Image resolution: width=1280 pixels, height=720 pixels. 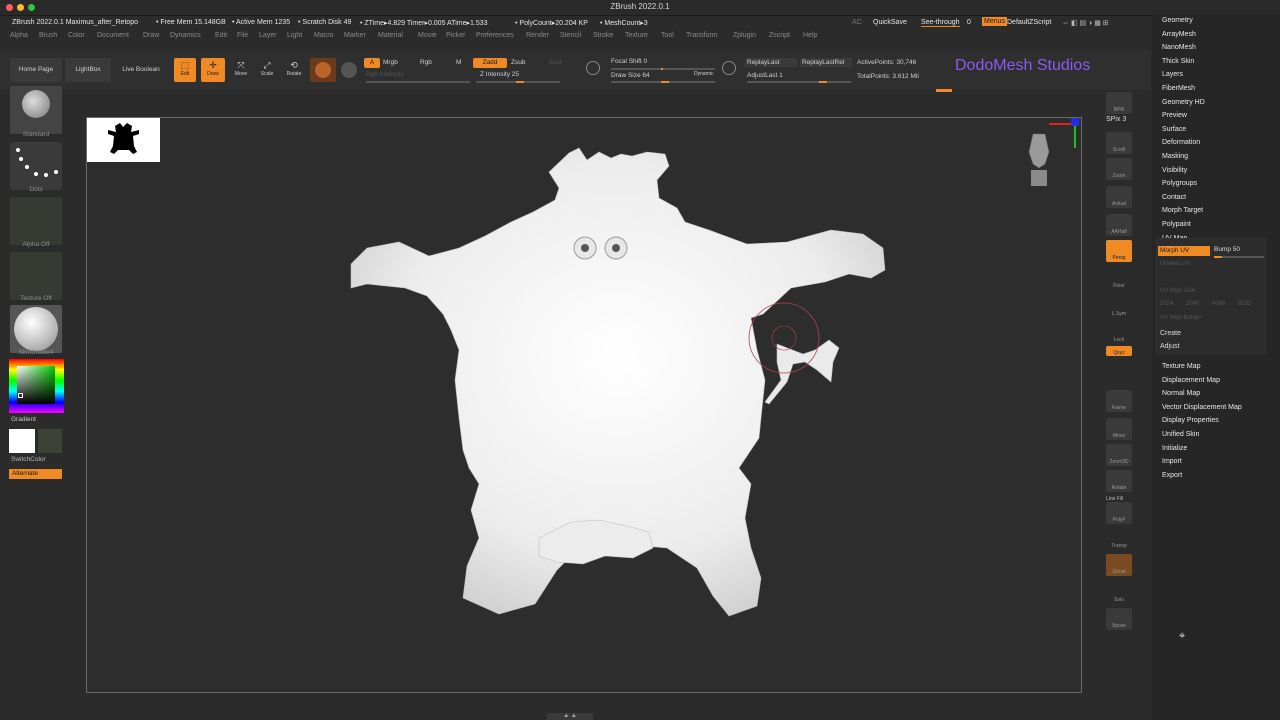 What do you see at coordinates (1119, 481) in the screenshot?
I see `rotate-view-button: Rotate` at bounding box center [1119, 481].